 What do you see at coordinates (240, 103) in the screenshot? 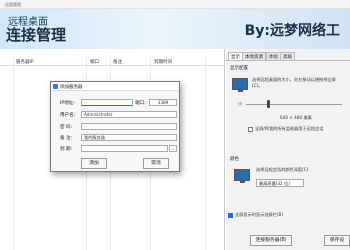
I see `slider-min-label: 小` at bounding box center [240, 103].